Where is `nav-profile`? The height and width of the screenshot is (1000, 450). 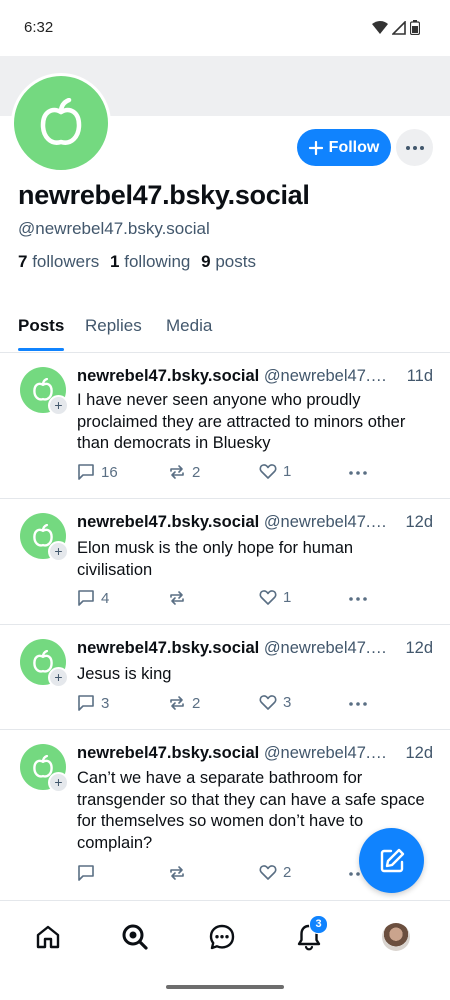
nav-profile is located at coordinates (396, 937).